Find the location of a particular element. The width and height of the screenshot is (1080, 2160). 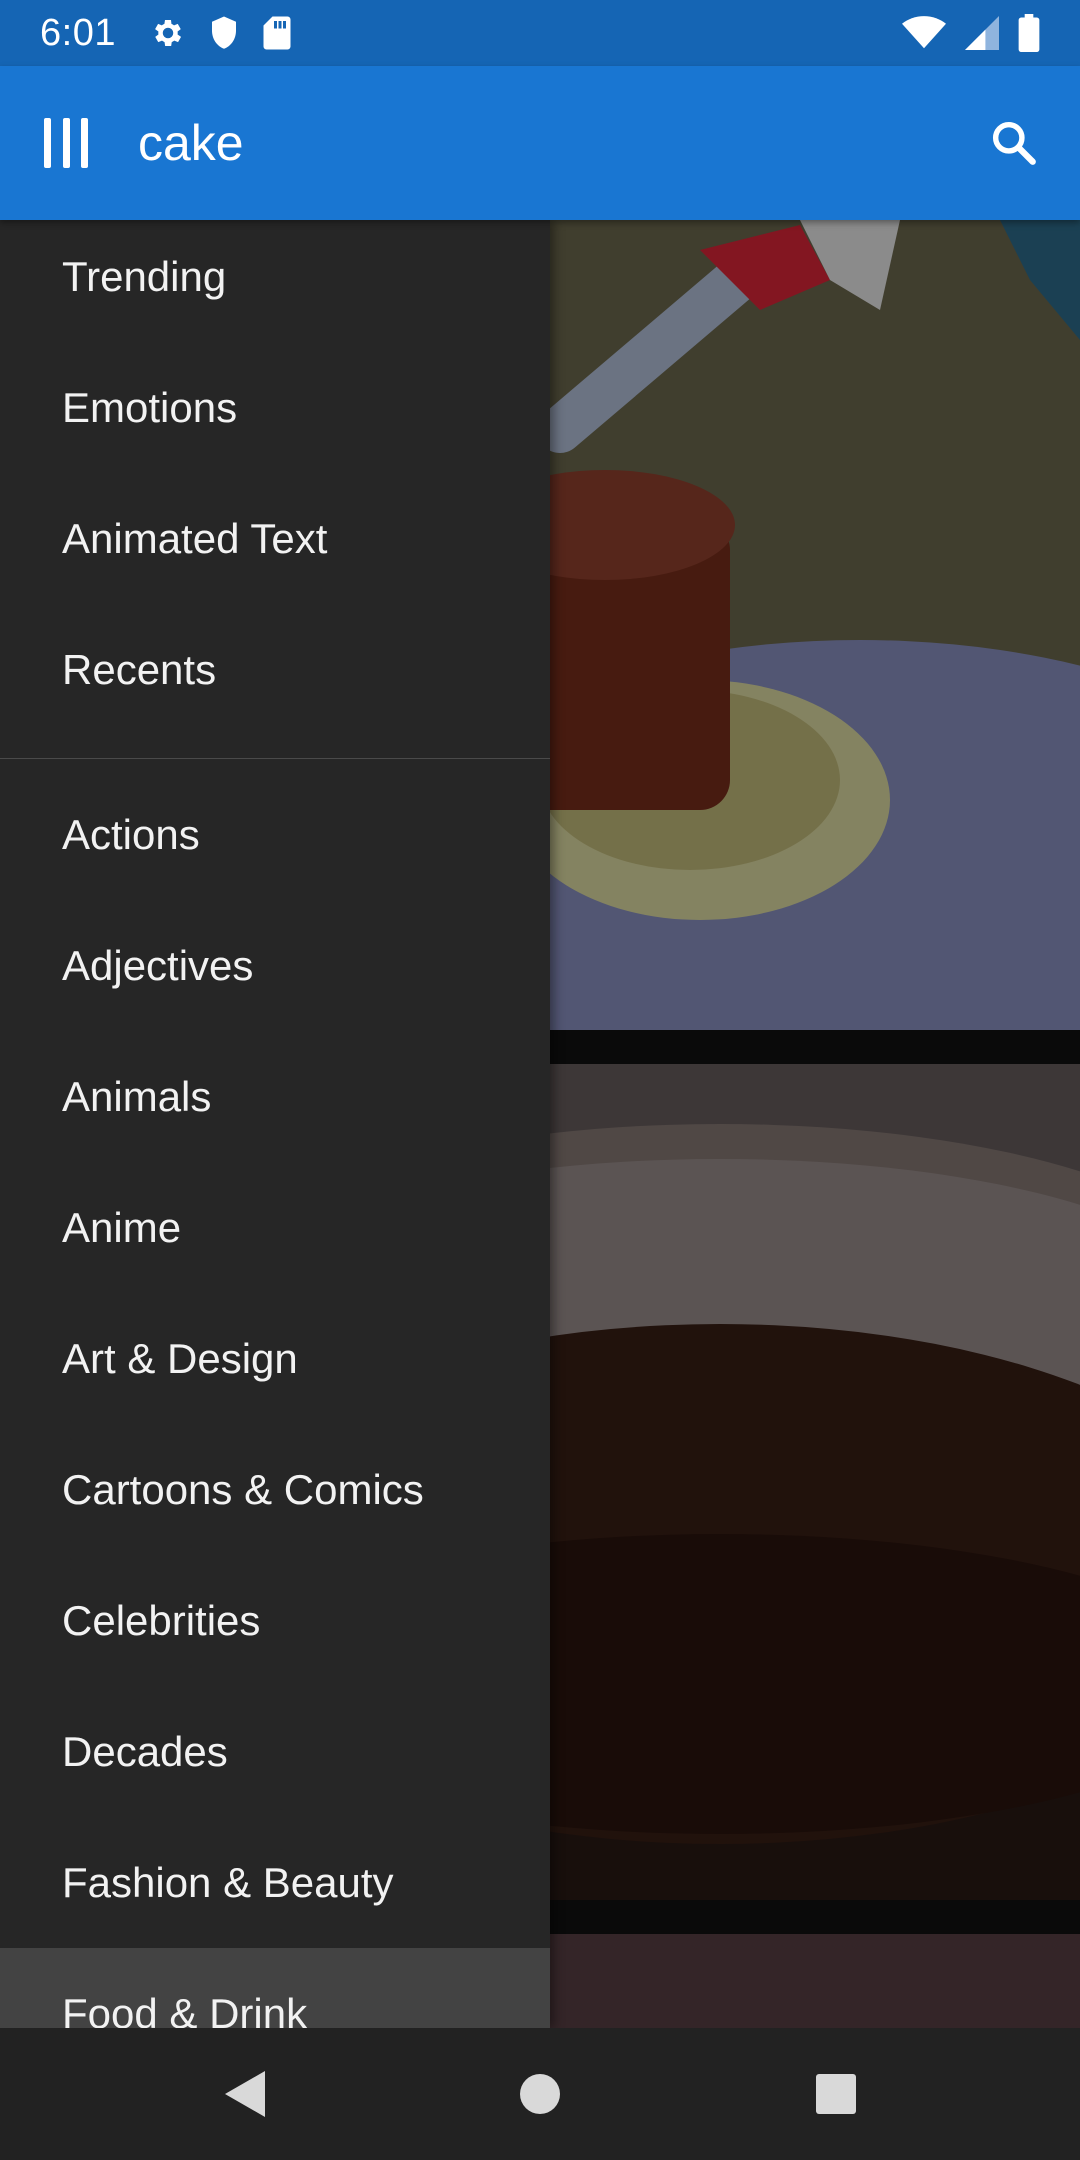

search-icon is located at coordinates (1014, 143).